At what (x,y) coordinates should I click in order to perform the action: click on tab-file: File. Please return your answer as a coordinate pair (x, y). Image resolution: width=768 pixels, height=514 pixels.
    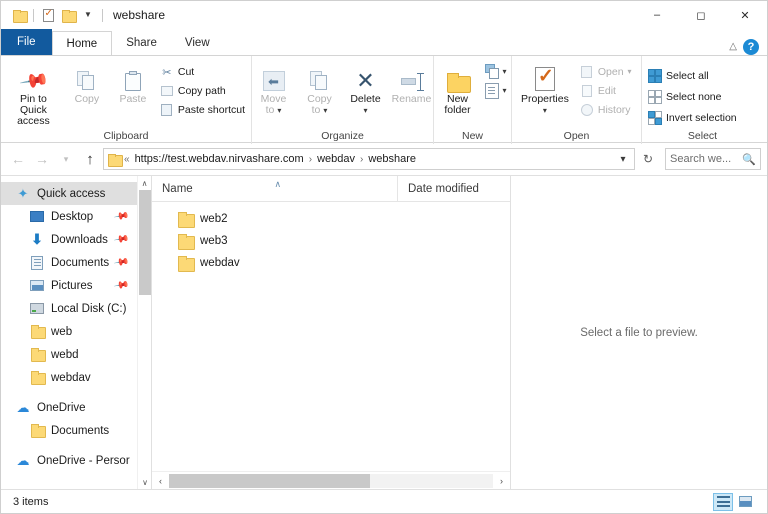
    Looking at the image, I should click on (26, 42).